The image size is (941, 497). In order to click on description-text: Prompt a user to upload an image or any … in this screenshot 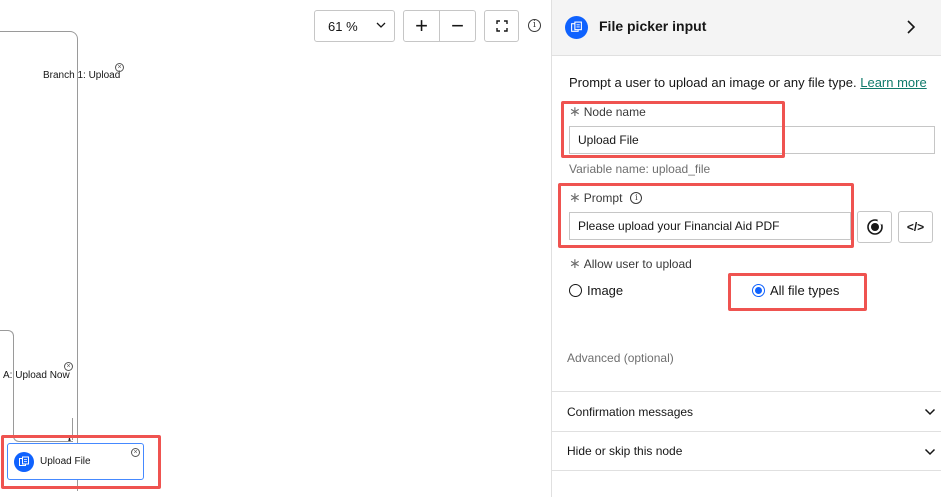, I will do `click(713, 82)`.